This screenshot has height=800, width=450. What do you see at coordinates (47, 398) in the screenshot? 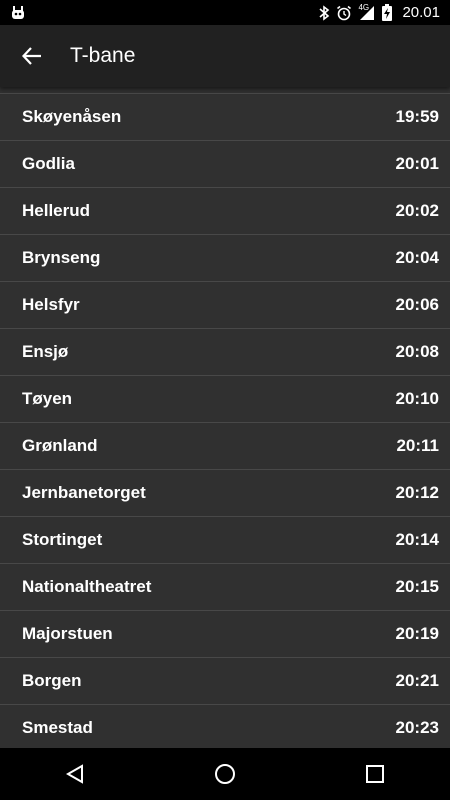
I see `stop-name: Tøyen` at bounding box center [47, 398].